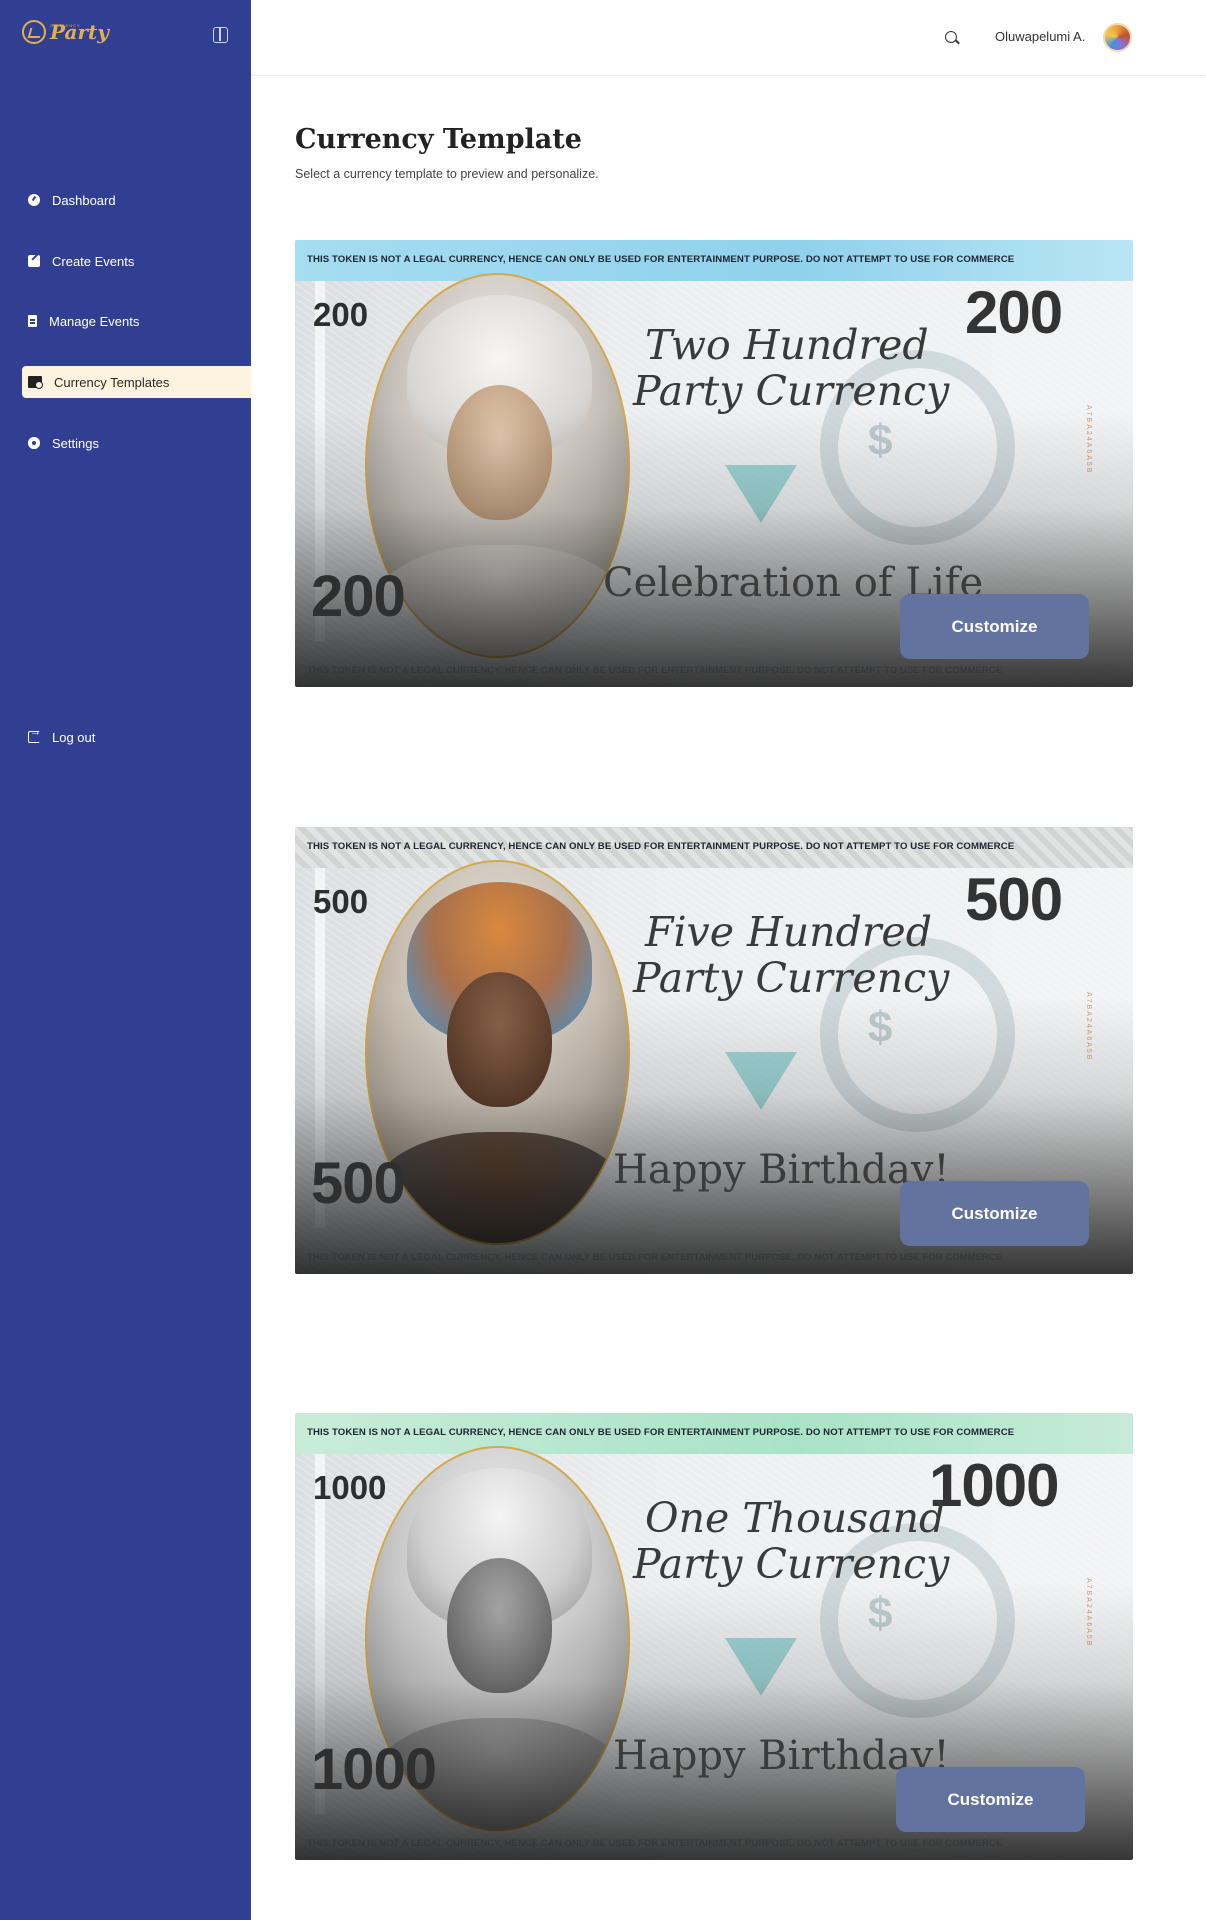 This screenshot has height=1920, width=1206. Describe the element at coordinates (358, 596) in the screenshot. I see `denomination-bottom: 200` at that location.